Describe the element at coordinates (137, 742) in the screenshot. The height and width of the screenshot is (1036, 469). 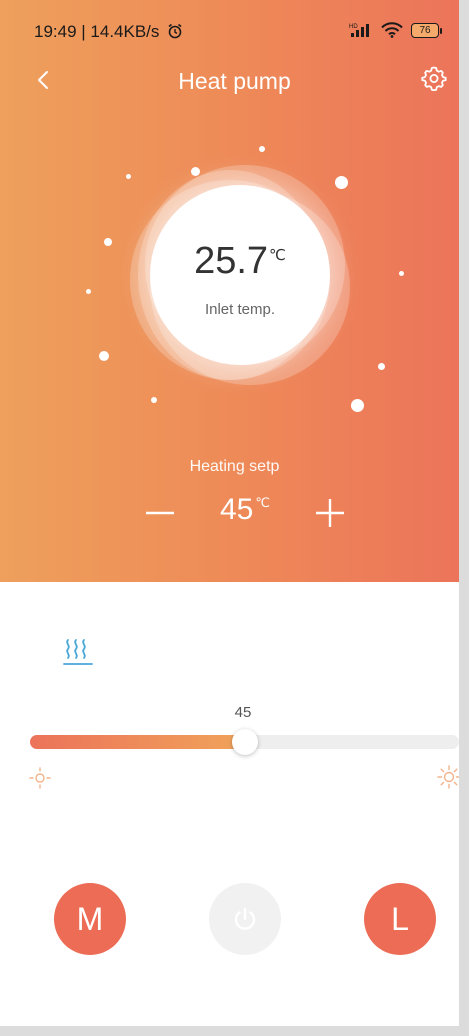
I see `slider-fill` at that location.